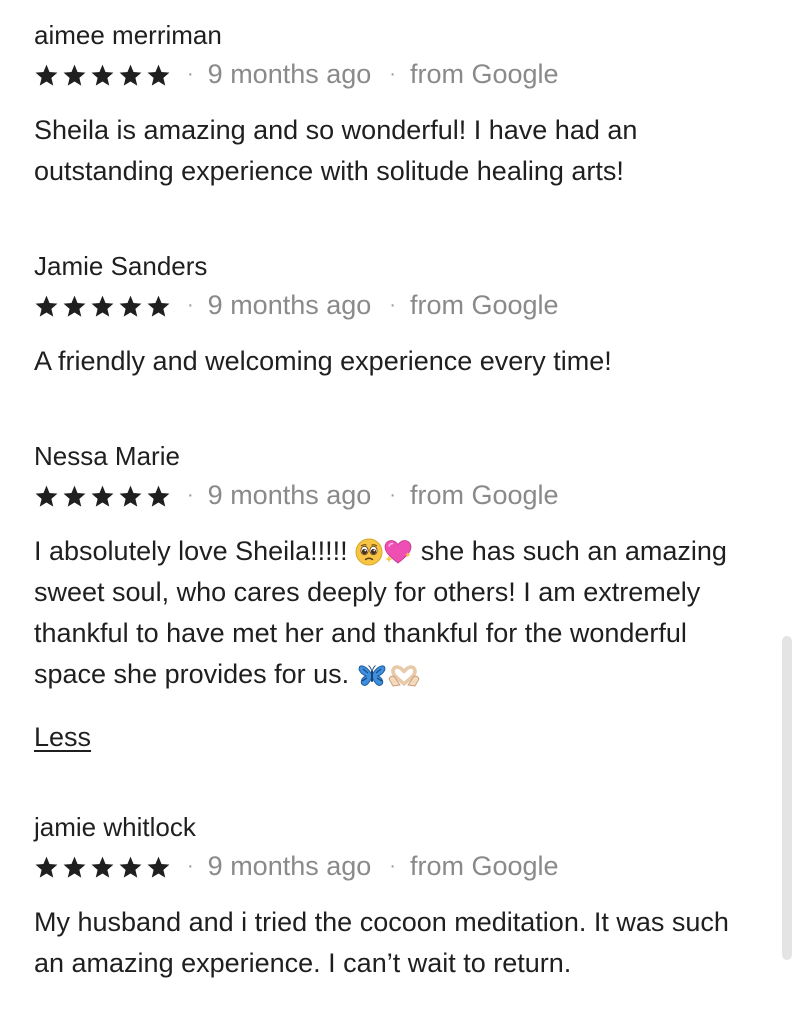  I want to click on scrollbar, so click(787, 798).